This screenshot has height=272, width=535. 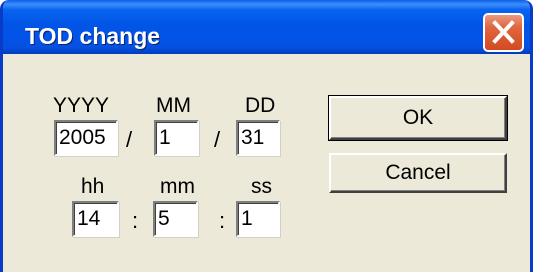 I want to click on day-label: DD, so click(x=260, y=105).